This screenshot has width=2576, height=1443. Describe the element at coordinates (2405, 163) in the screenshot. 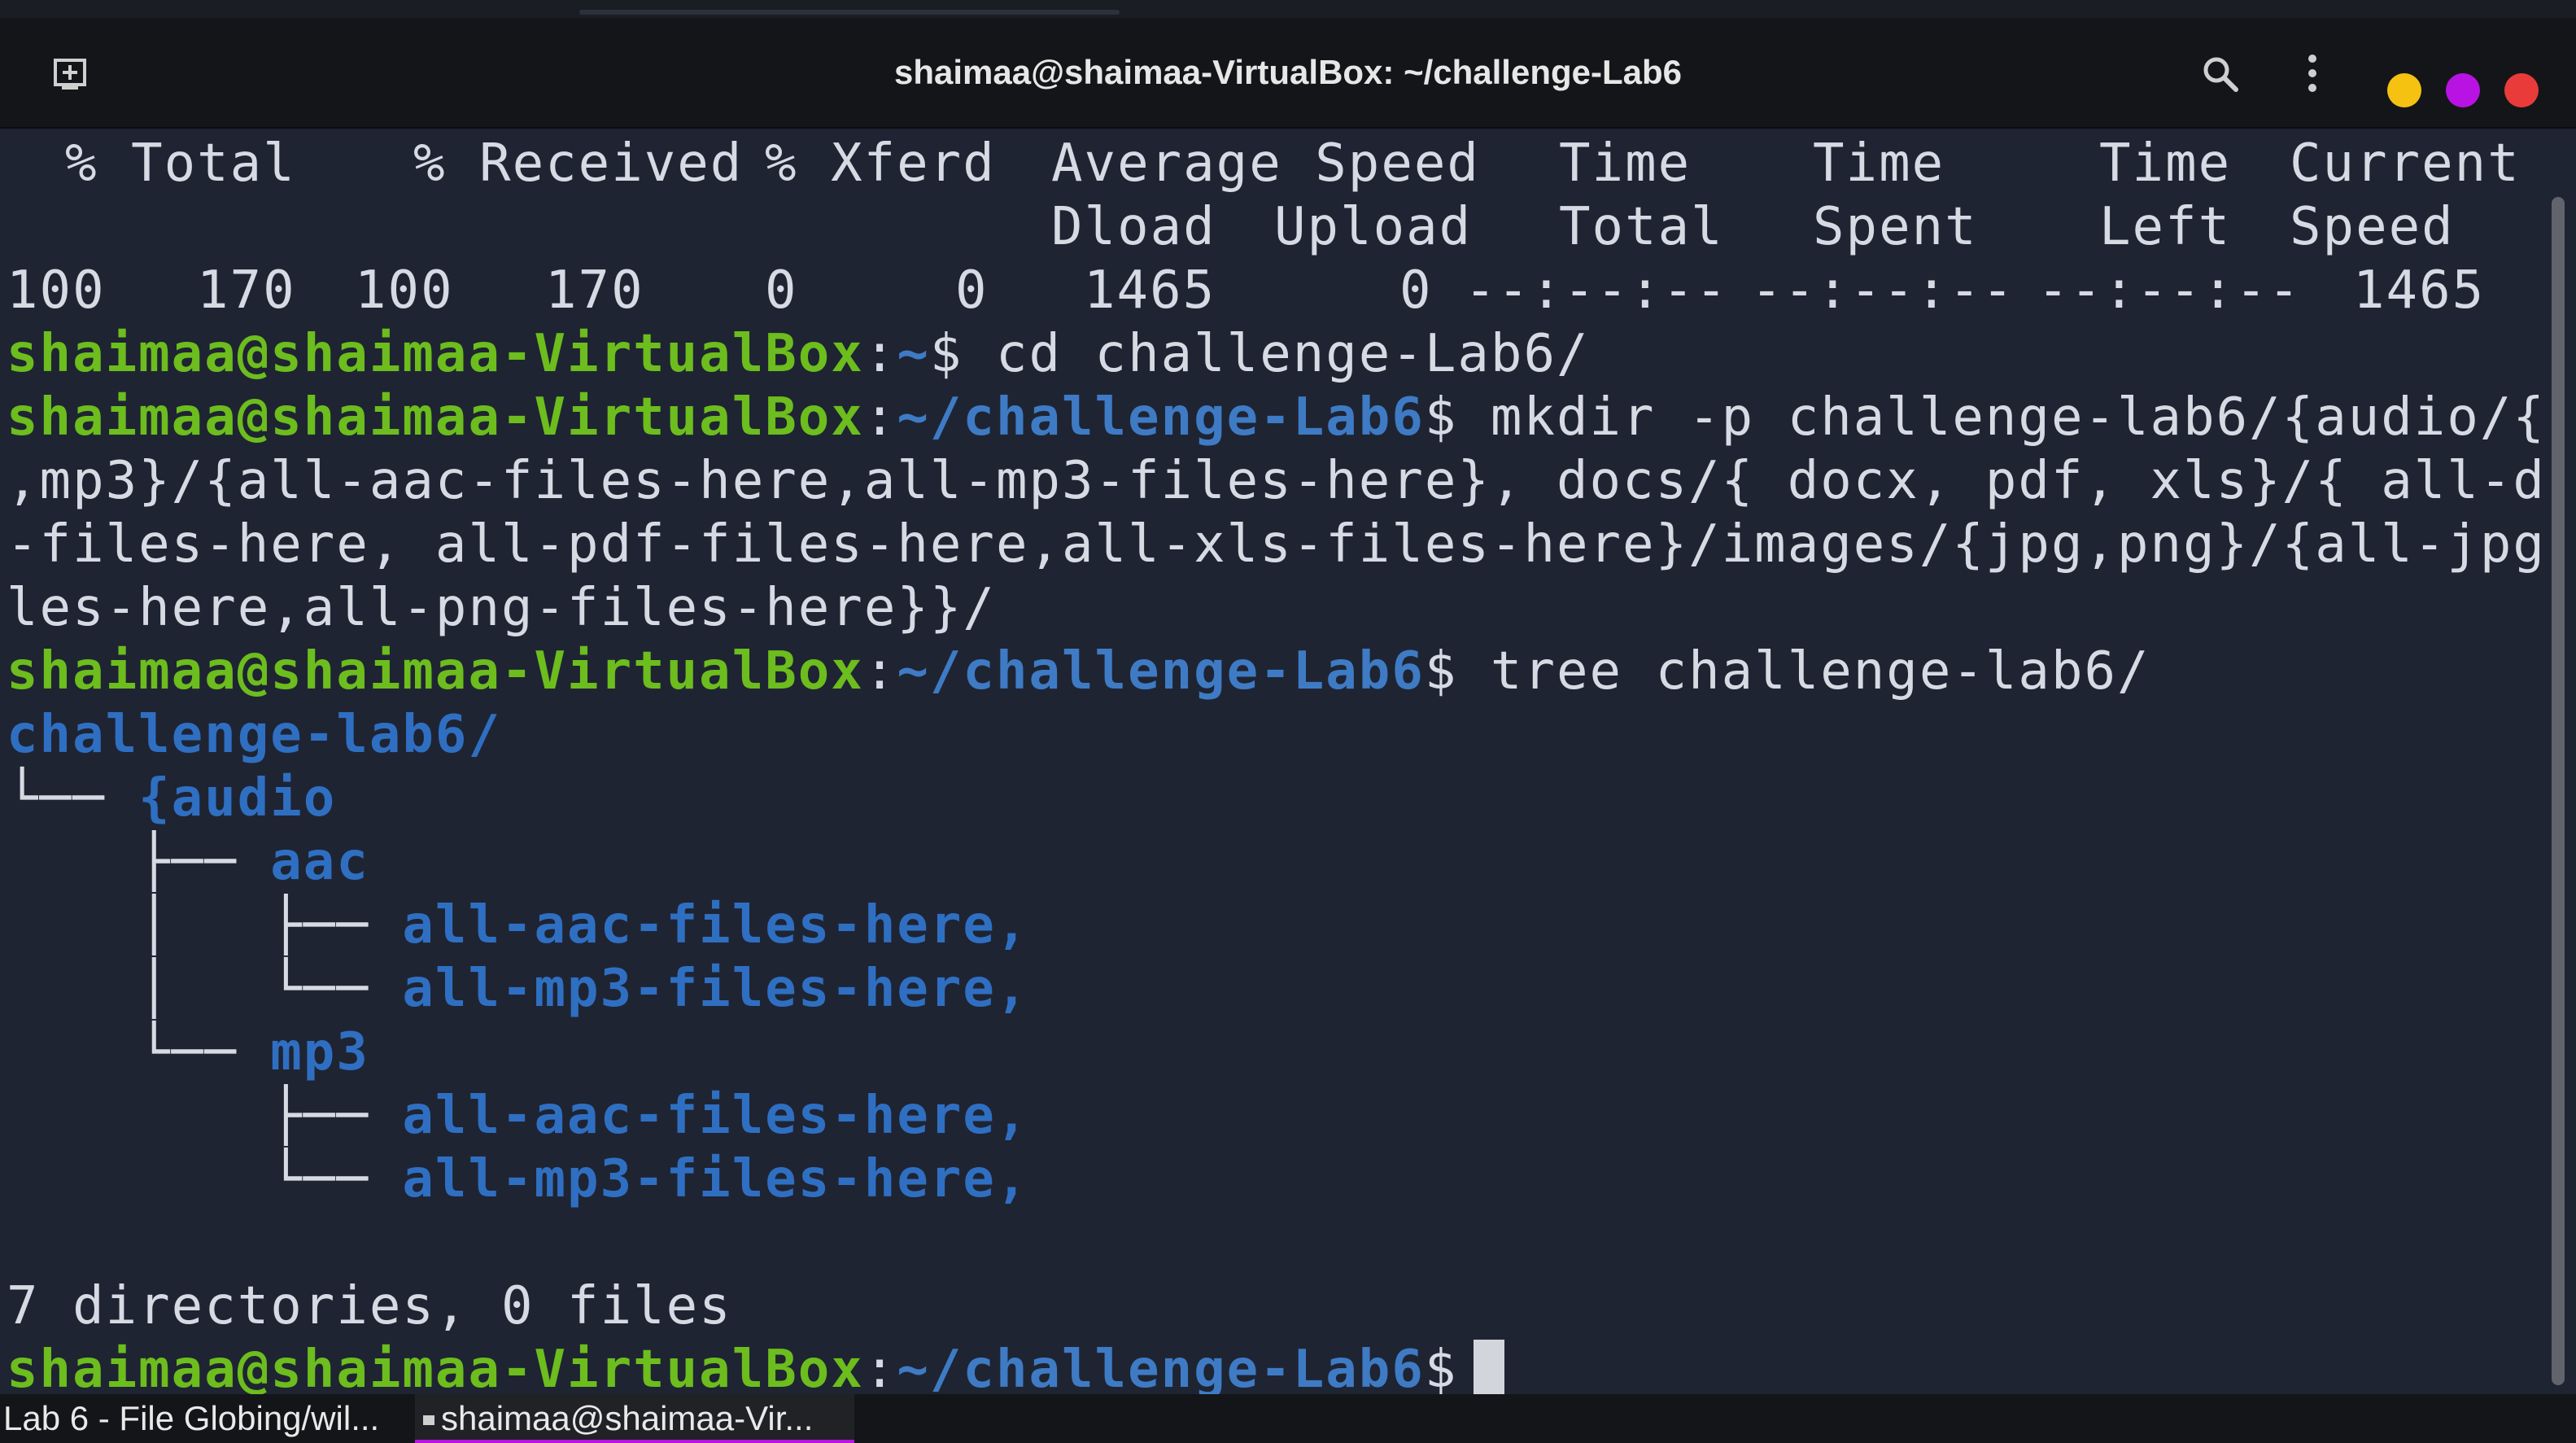

I see `curl-header-current: Current` at that location.